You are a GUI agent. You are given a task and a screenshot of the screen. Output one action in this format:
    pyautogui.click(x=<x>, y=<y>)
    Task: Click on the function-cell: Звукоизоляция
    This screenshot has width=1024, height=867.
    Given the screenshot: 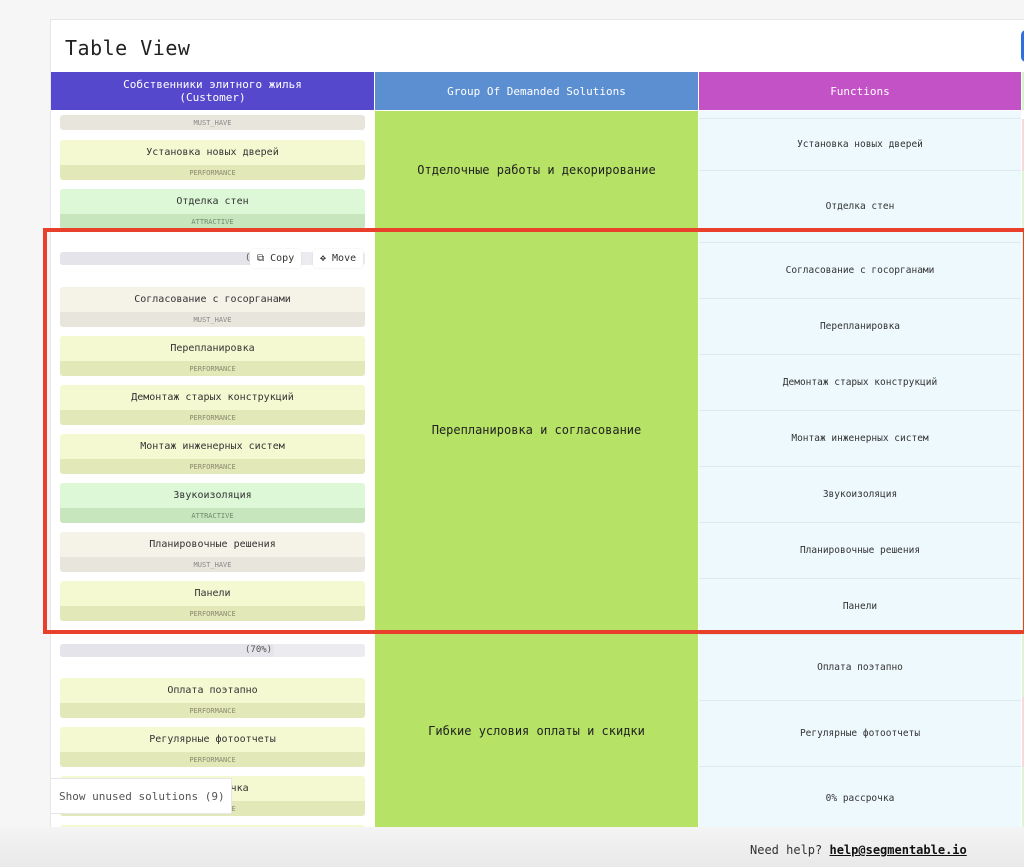 What is the action you would take?
    pyautogui.click(x=860, y=495)
    